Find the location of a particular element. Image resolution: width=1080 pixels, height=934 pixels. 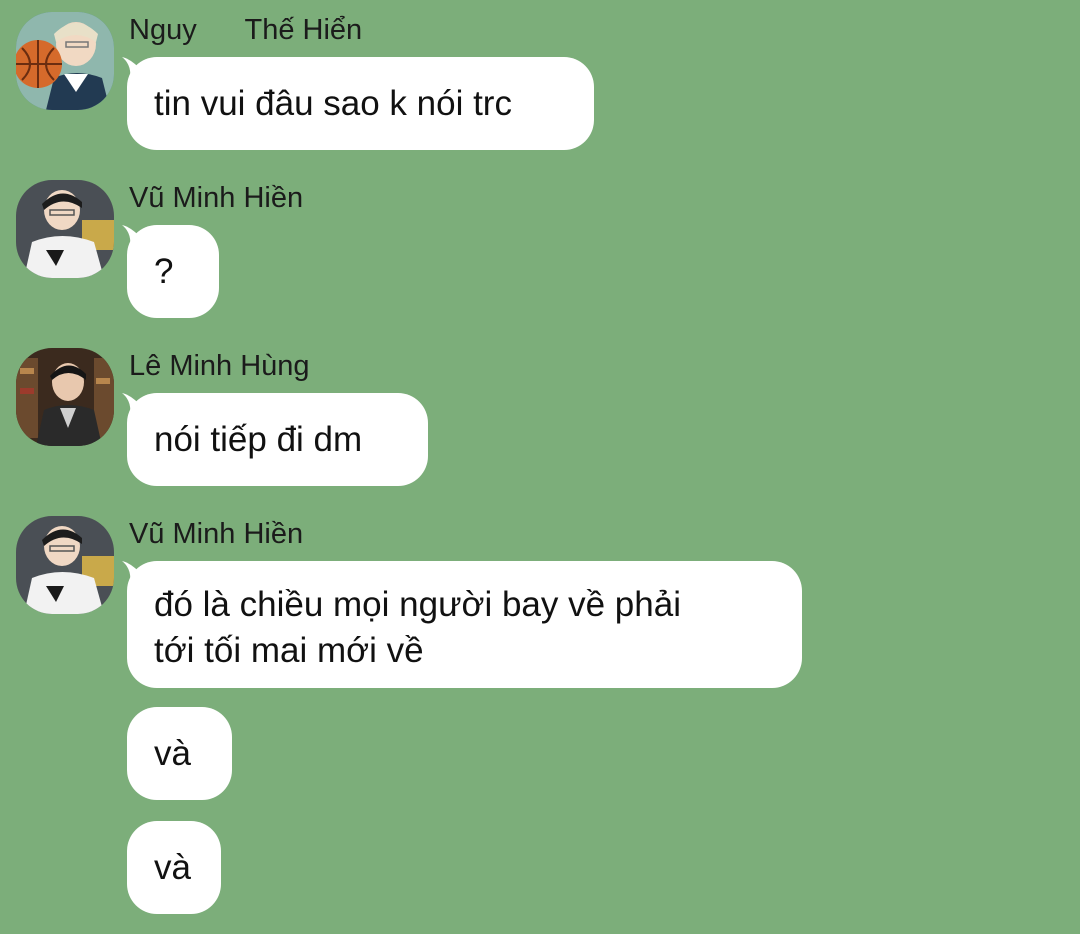

message-text: nói tiếp đi dm is located at coordinates (258, 439).